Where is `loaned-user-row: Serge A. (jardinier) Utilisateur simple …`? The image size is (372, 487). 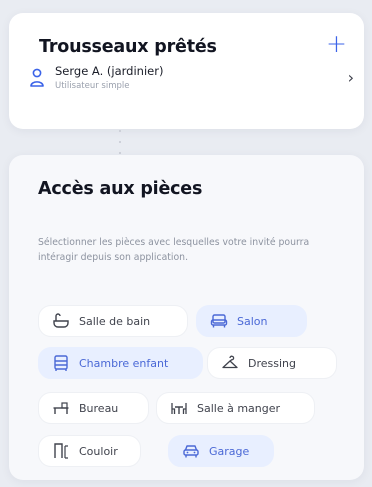
loaned-user-row: Serge A. (jardinier) Utilisateur simple … is located at coordinates (192, 82).